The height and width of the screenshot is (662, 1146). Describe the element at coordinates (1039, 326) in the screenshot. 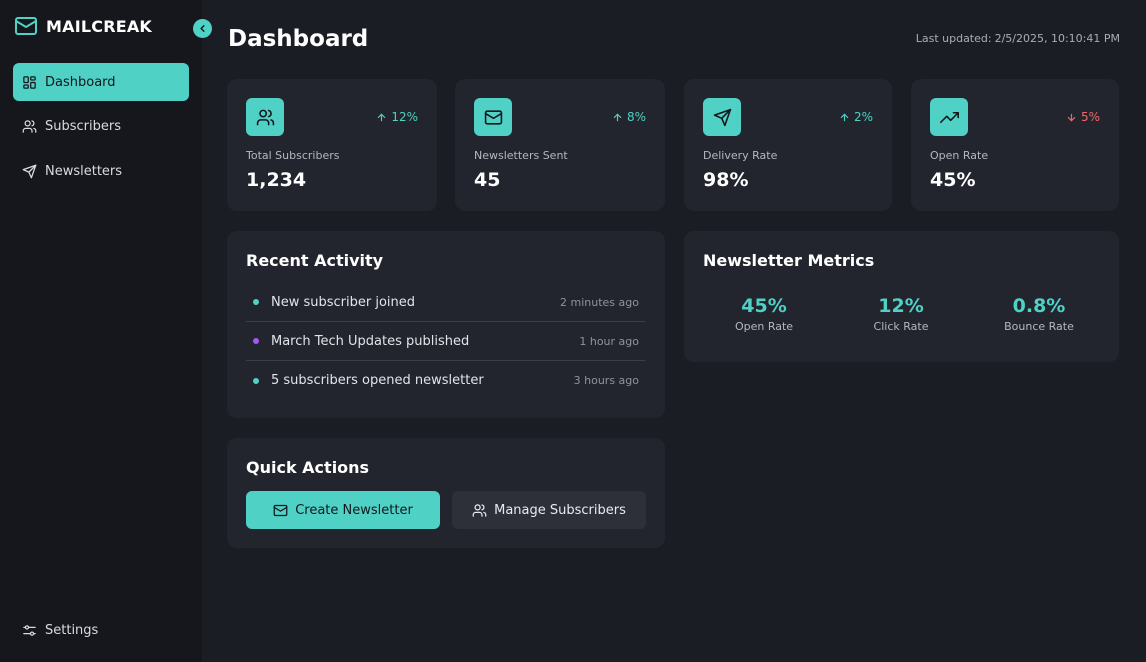

I see `metric-label: Bounce Rate` at that location.